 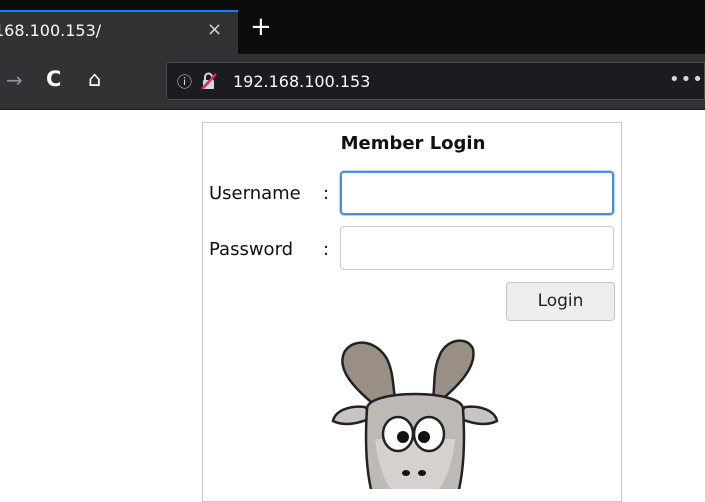 I want to click on username-label: Username, so click(x=255, y=193).